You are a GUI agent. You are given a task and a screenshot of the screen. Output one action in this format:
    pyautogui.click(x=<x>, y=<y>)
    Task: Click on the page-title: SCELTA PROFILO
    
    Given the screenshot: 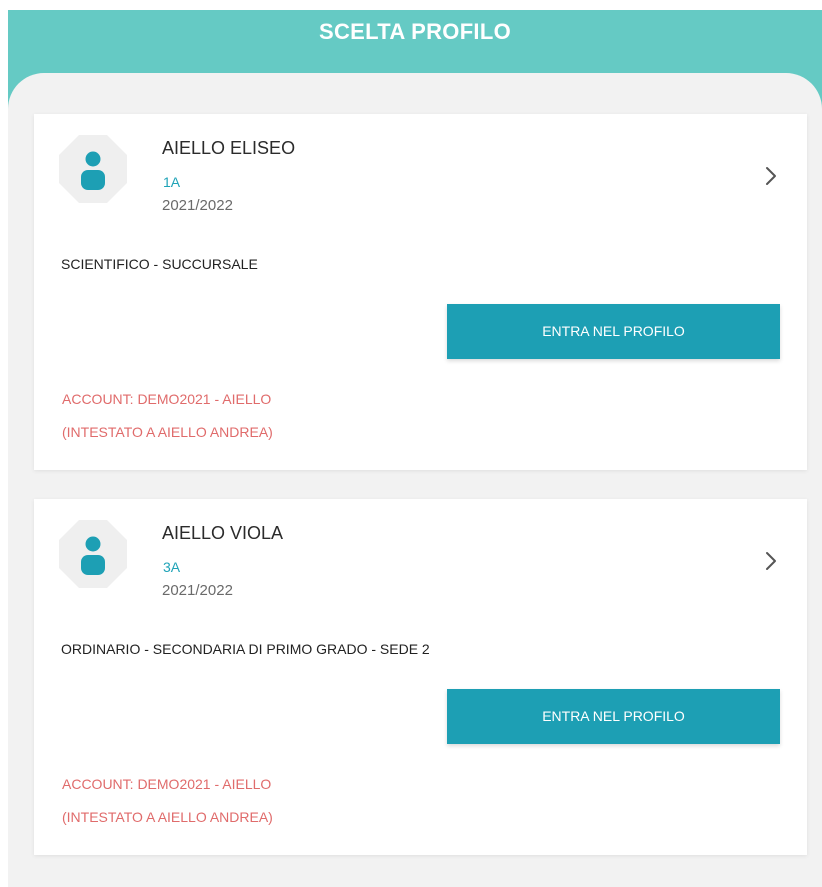 What is the action you would take?
    pyautogui.click(x=414, y=31)
    